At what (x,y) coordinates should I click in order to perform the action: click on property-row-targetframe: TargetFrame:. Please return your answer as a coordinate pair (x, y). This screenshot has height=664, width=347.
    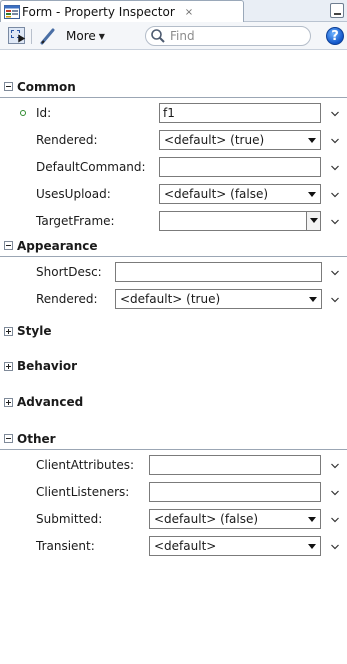
    Looking at the image, I should click on (173, 221).